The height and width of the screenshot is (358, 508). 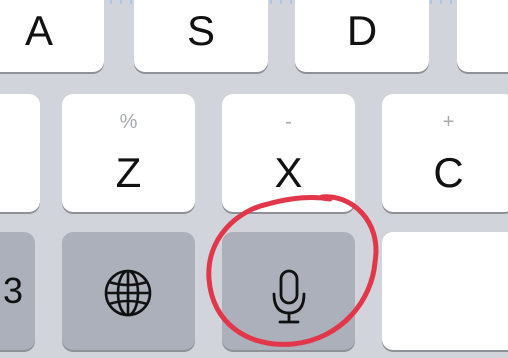 I want to click on key-f-partial, so click(x=482, y=36).